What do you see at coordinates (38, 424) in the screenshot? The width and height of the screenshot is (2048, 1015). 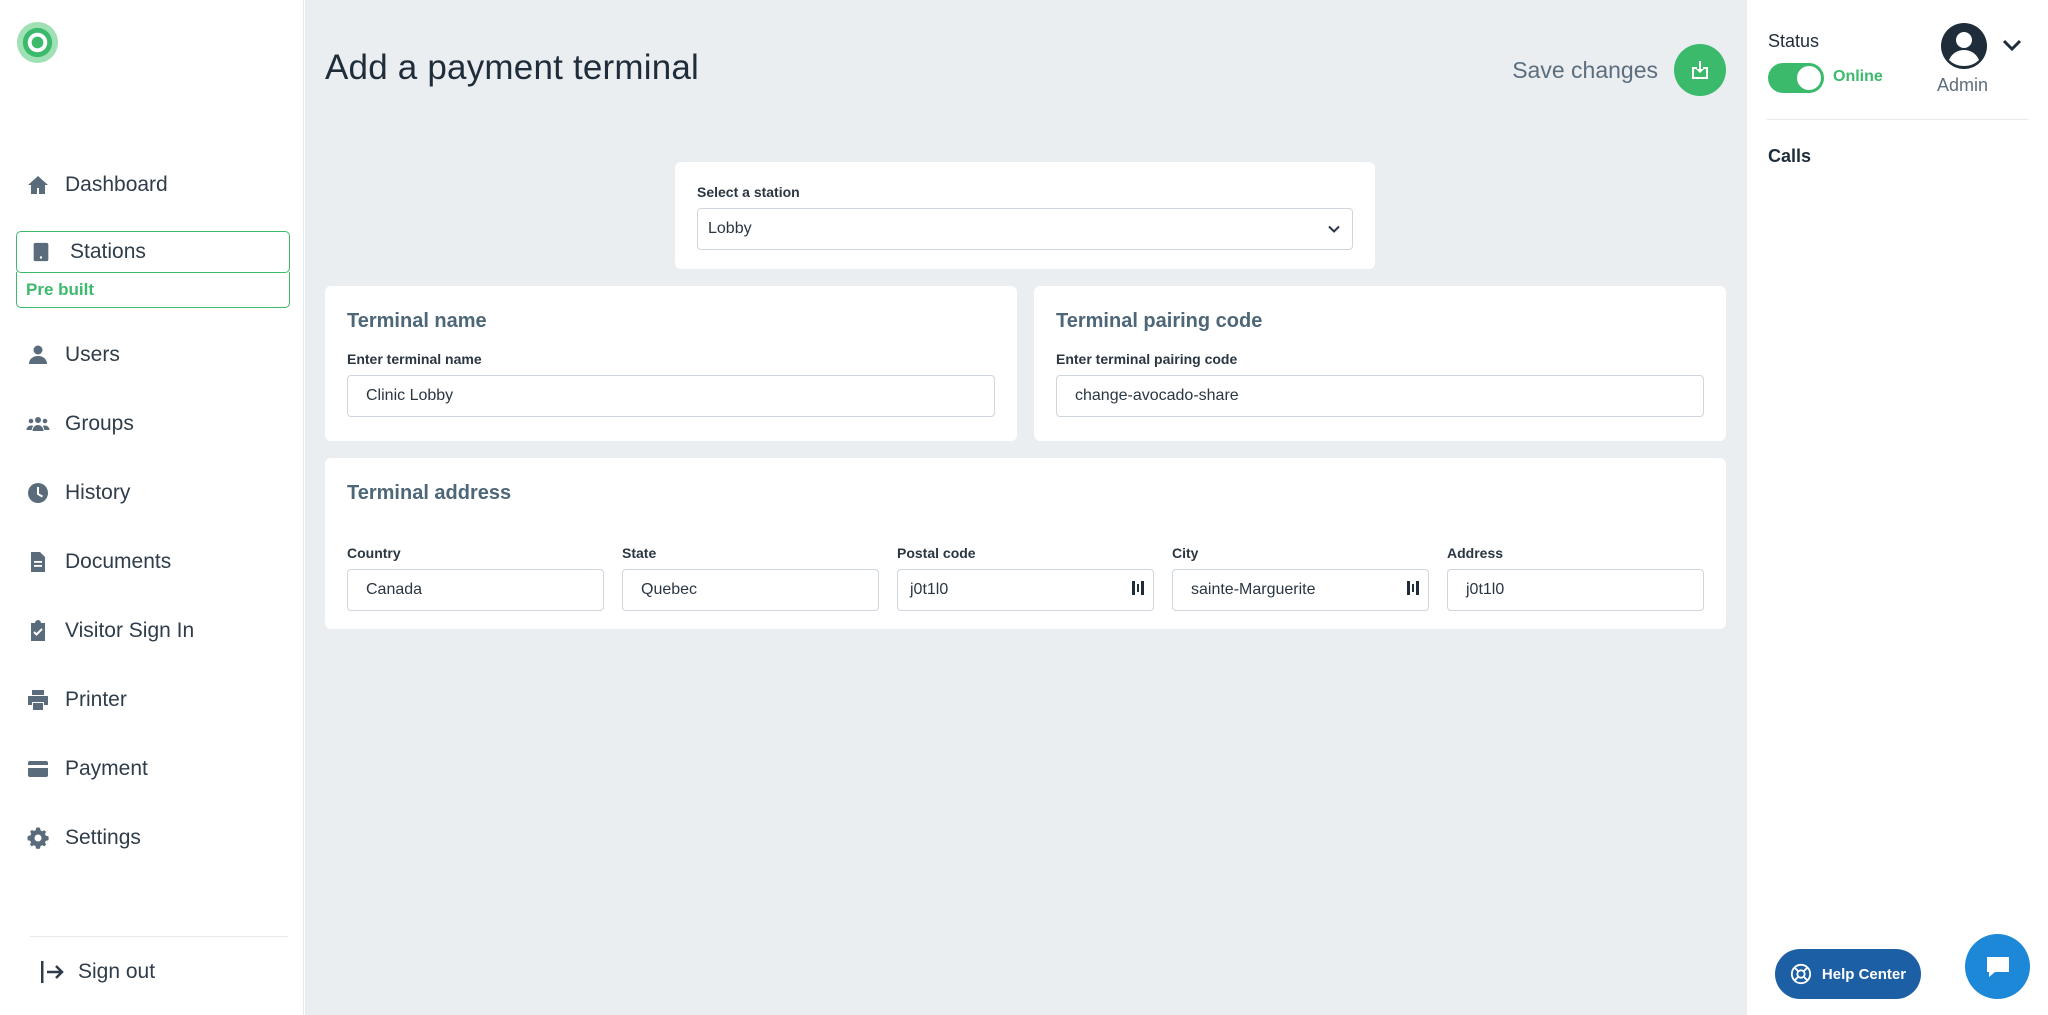 I see `group-icon` at bounding box center [38, 424].